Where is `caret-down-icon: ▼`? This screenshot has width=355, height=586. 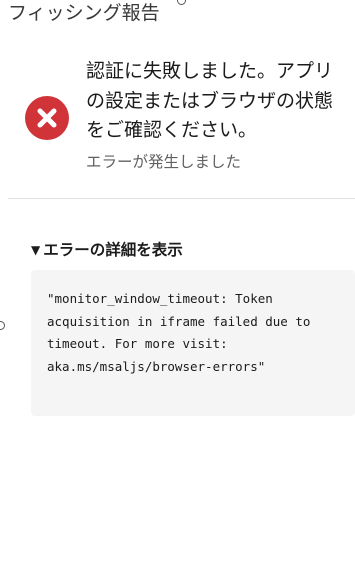 caret-down-icon: ▼ is located at coordinates (36, 250).